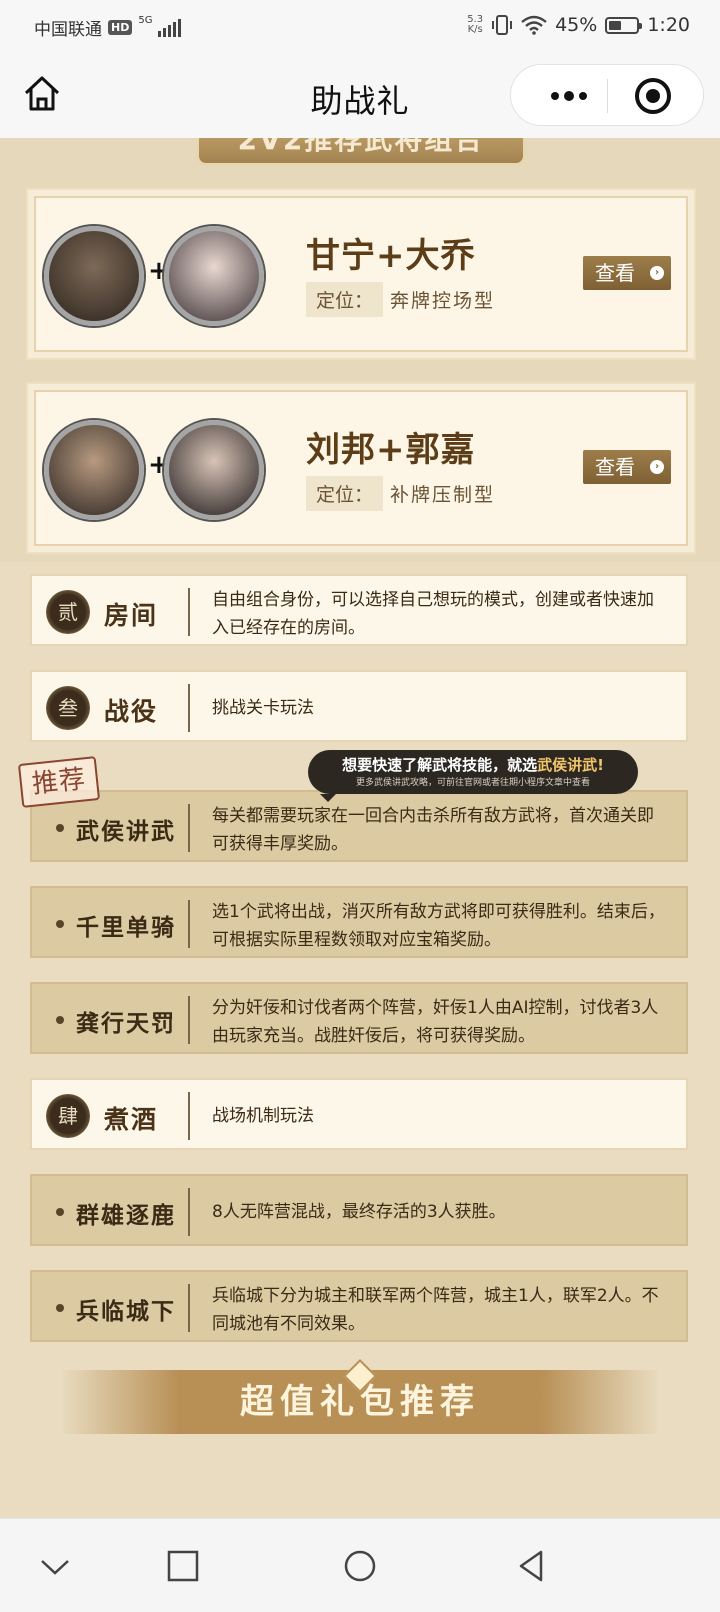  What do you see at coordinates (433, 830) in the screenshot?
I see `mode-description: 每关都需要玩家在一回合内击杀所有敌方武将，首次通关即可获得丰厚奖励。` at bounding box center [433, 830].